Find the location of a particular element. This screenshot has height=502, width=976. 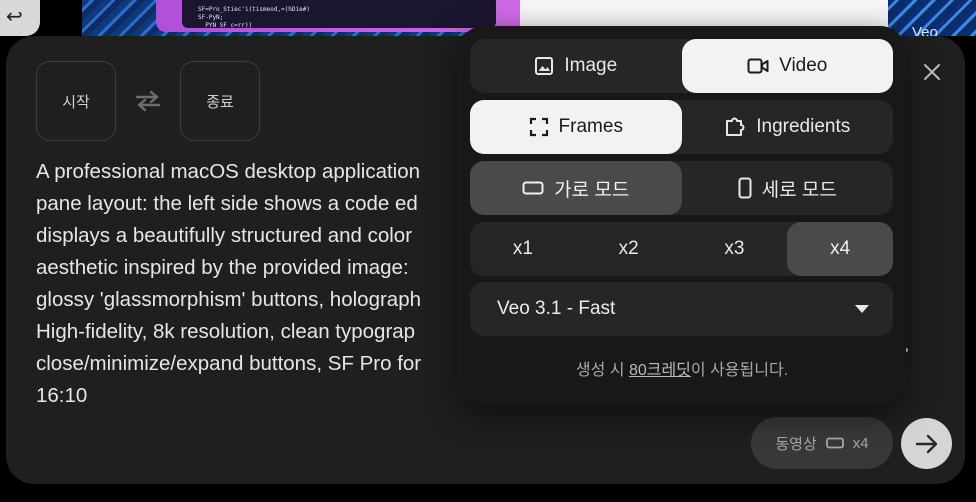

media-image-label: Image is located at coordinates (591, 65).